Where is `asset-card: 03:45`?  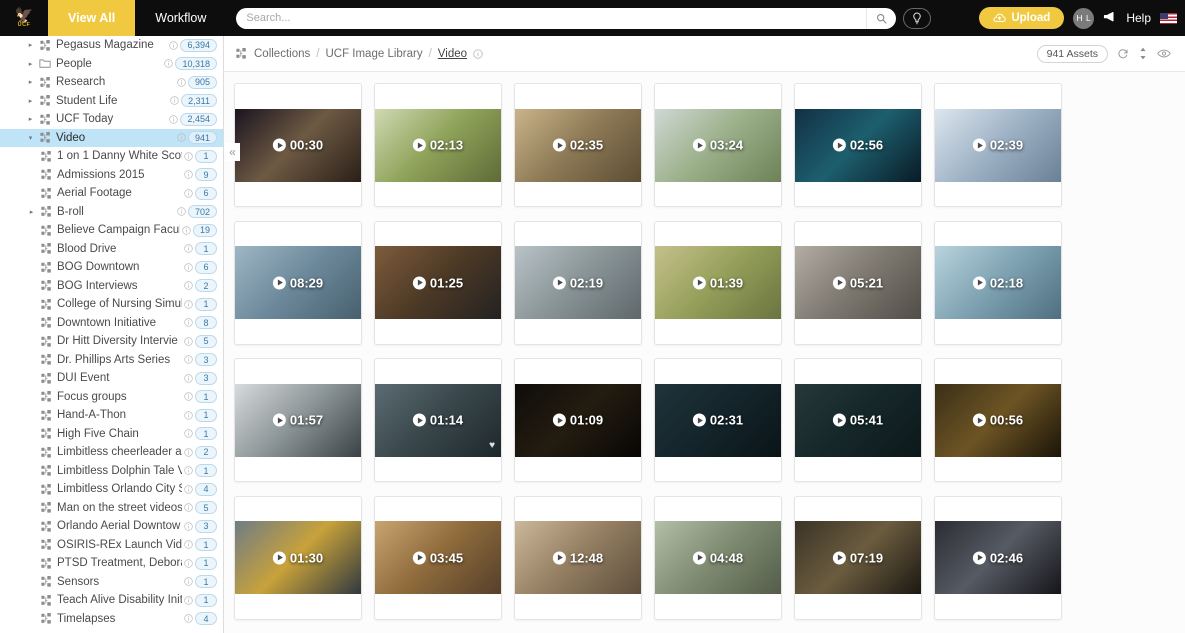 asset-card: 03:45 is located at coordinates (438, 557).